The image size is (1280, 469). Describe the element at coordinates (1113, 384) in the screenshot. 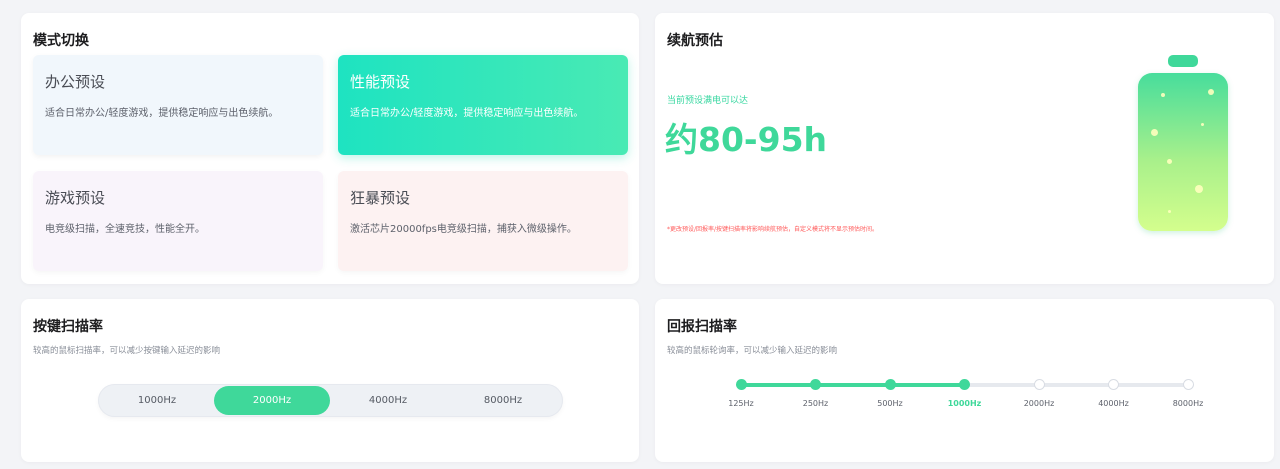

I see `report-node-4000hz` at that location.